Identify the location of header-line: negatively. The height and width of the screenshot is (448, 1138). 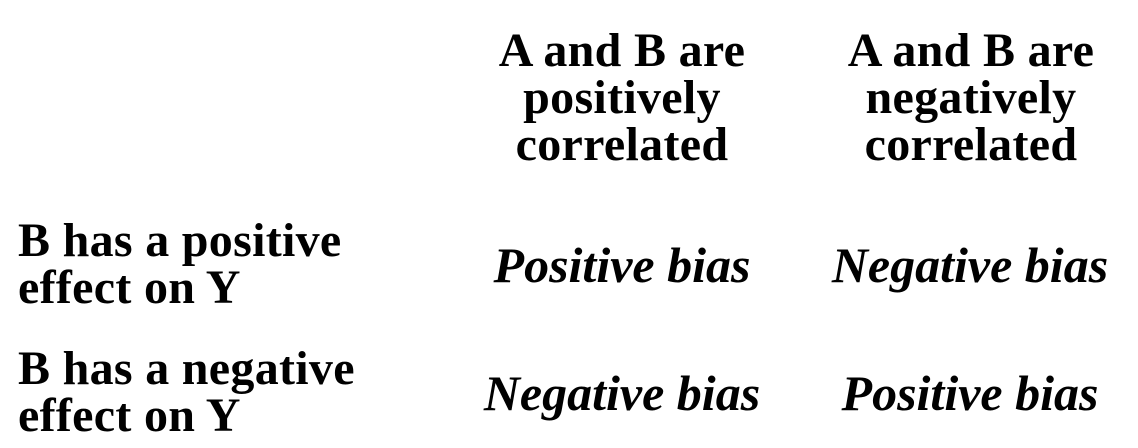
(971, 97).